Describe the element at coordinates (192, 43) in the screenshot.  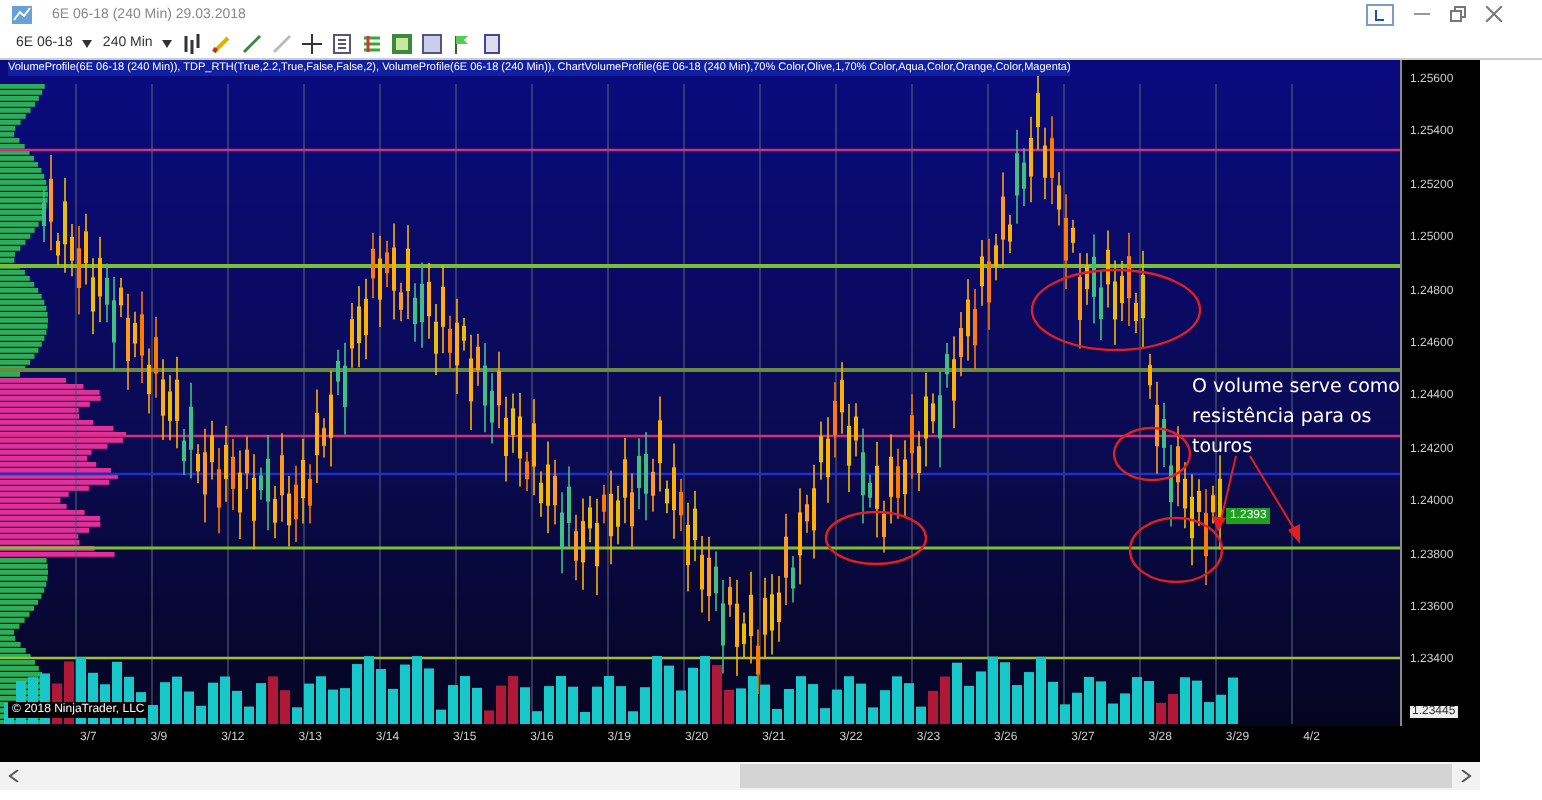
I see `bar-style-icon` at that location.